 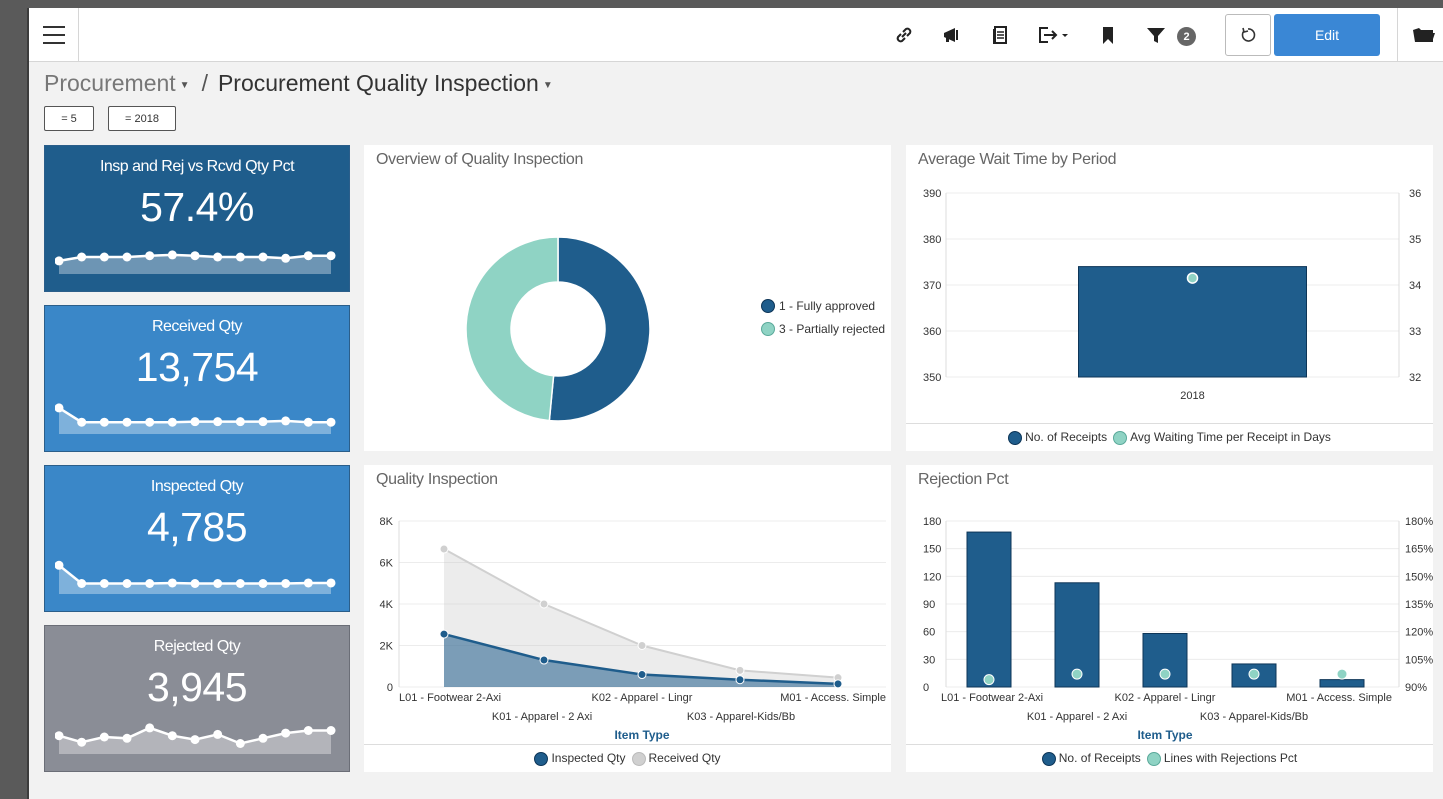 What do you see at coordinates (1066, 437) in the screenshot?
I see `legend-label: No. of Receipts` at bounding box center [1066, 437].